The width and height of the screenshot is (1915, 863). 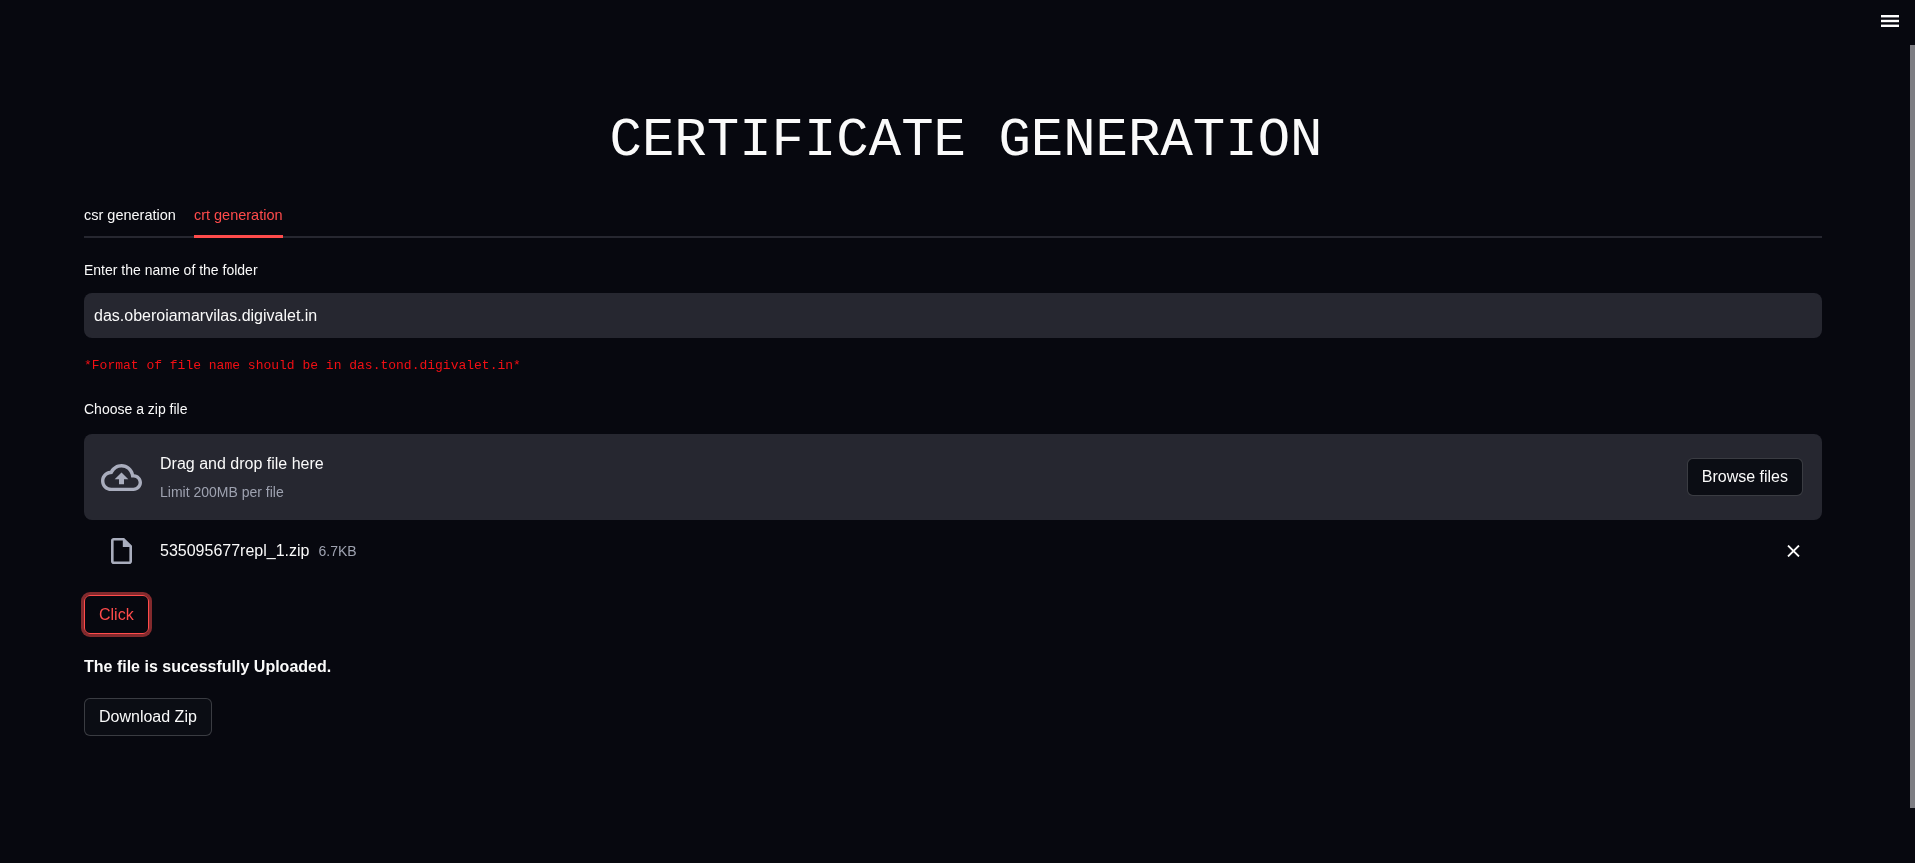 I want to click on field-label: Choose a zip file, so click(x=136, y=409).